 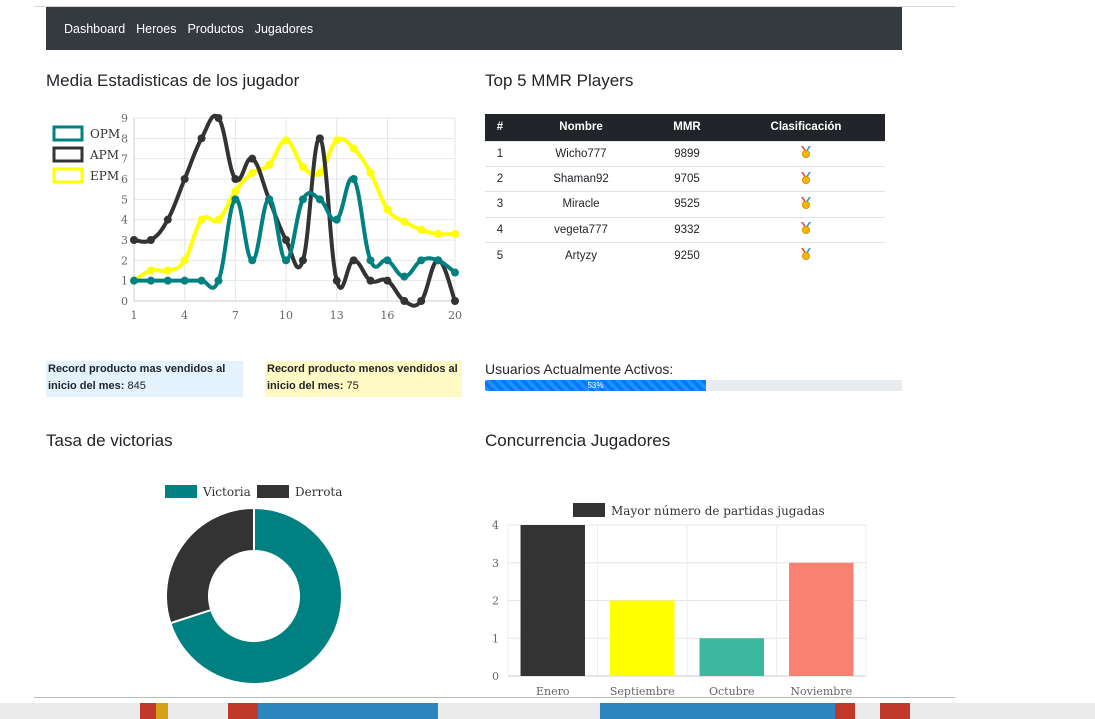 What do you see at coordinates (124, 179) in the screenshot?
I see `y-tick-label: 6` at bounding box center [124, 179].